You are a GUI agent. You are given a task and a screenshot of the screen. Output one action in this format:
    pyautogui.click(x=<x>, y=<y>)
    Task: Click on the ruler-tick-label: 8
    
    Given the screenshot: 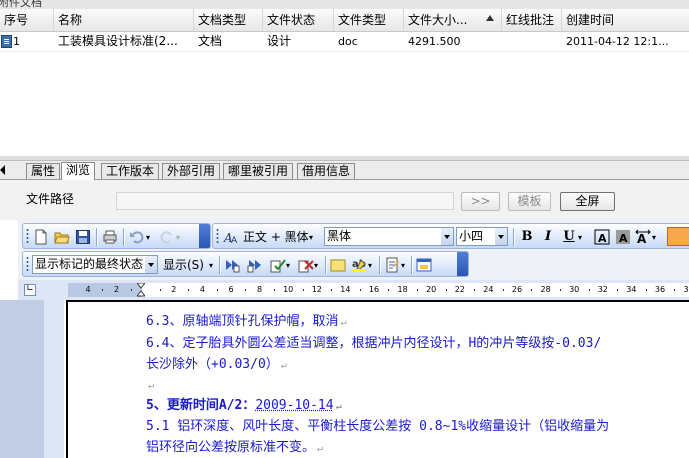 What is the action you would take?
    pyautogui.click(x=260, y=289)
    